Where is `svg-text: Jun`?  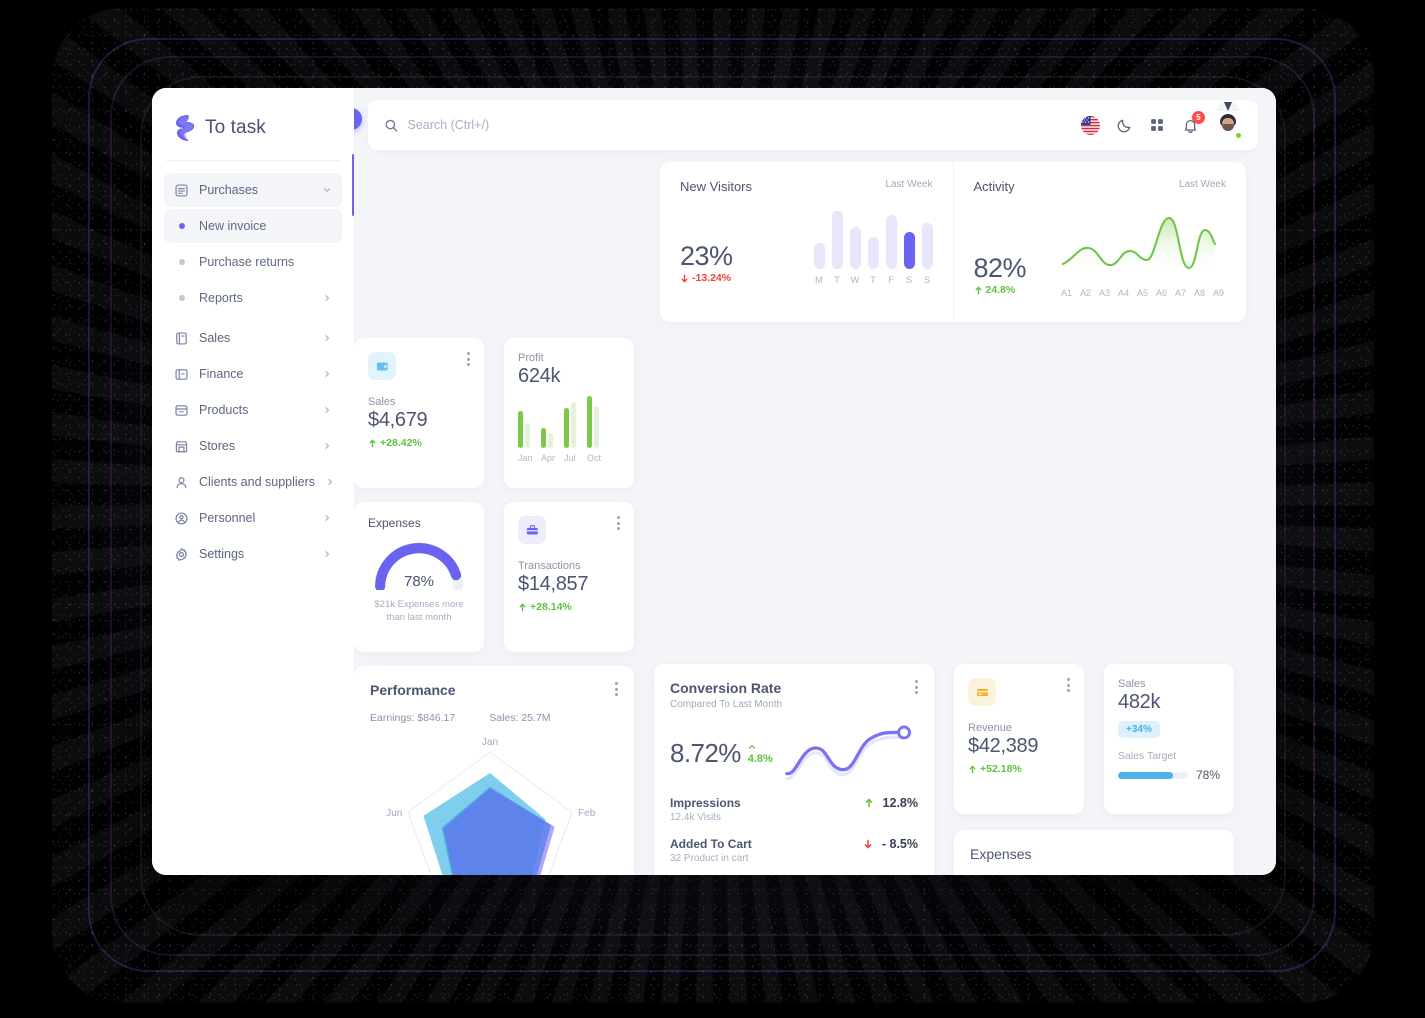
svg-text: Jun is located at coordinates (394, 813).